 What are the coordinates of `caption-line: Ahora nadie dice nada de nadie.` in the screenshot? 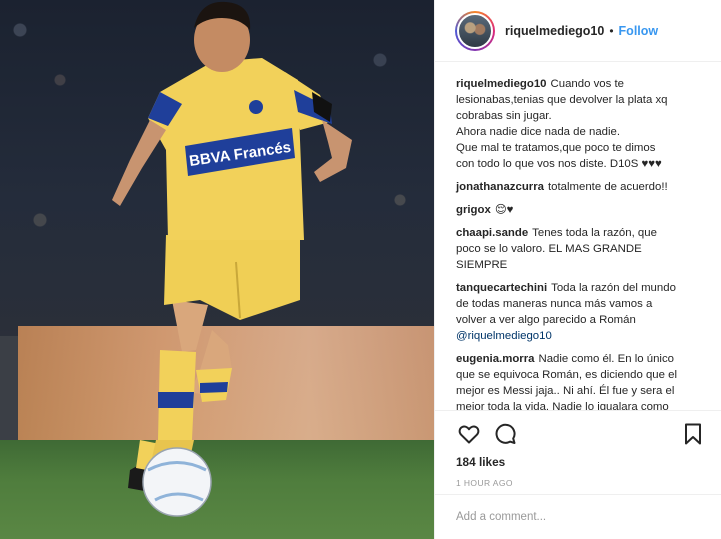 It's located at (538, 132).